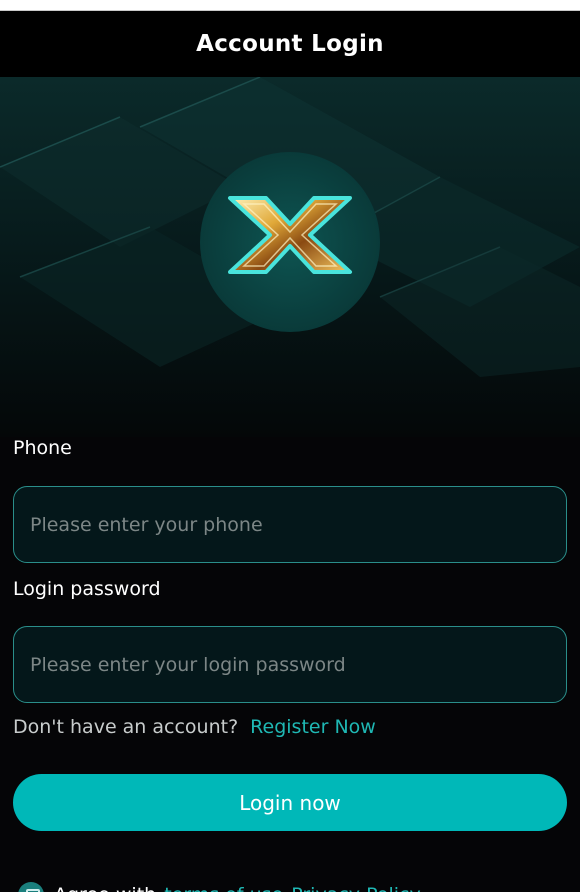 The image size is (580, 892). I want to click on register-prompt: Don't have an account? Register Now, so click(194, 727).